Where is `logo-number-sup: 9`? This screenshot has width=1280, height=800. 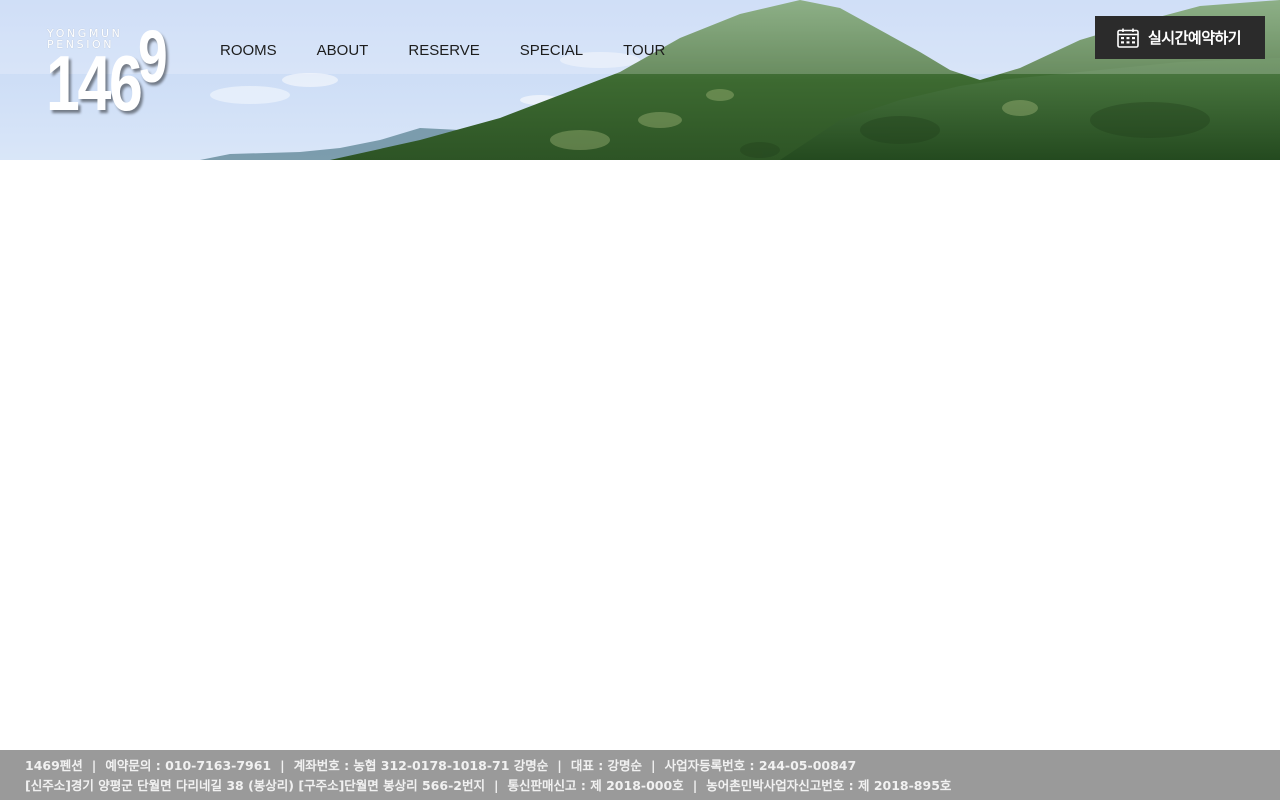 logo-number-sup: 9 is located at coordinates (153, 56).